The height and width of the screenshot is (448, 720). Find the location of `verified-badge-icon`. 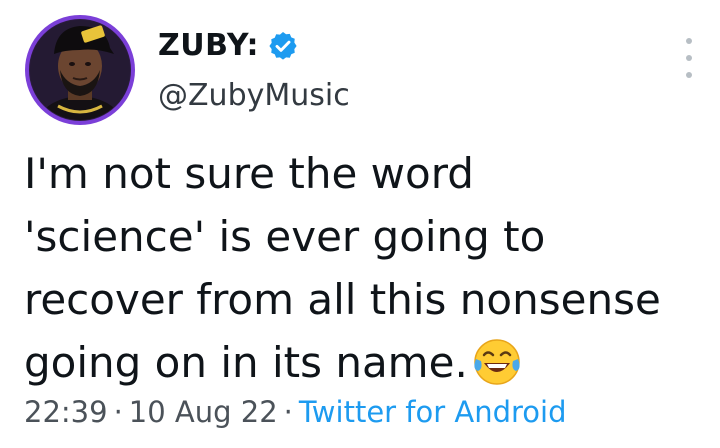

verified-badge-icon is located at coordinates (283, 46).